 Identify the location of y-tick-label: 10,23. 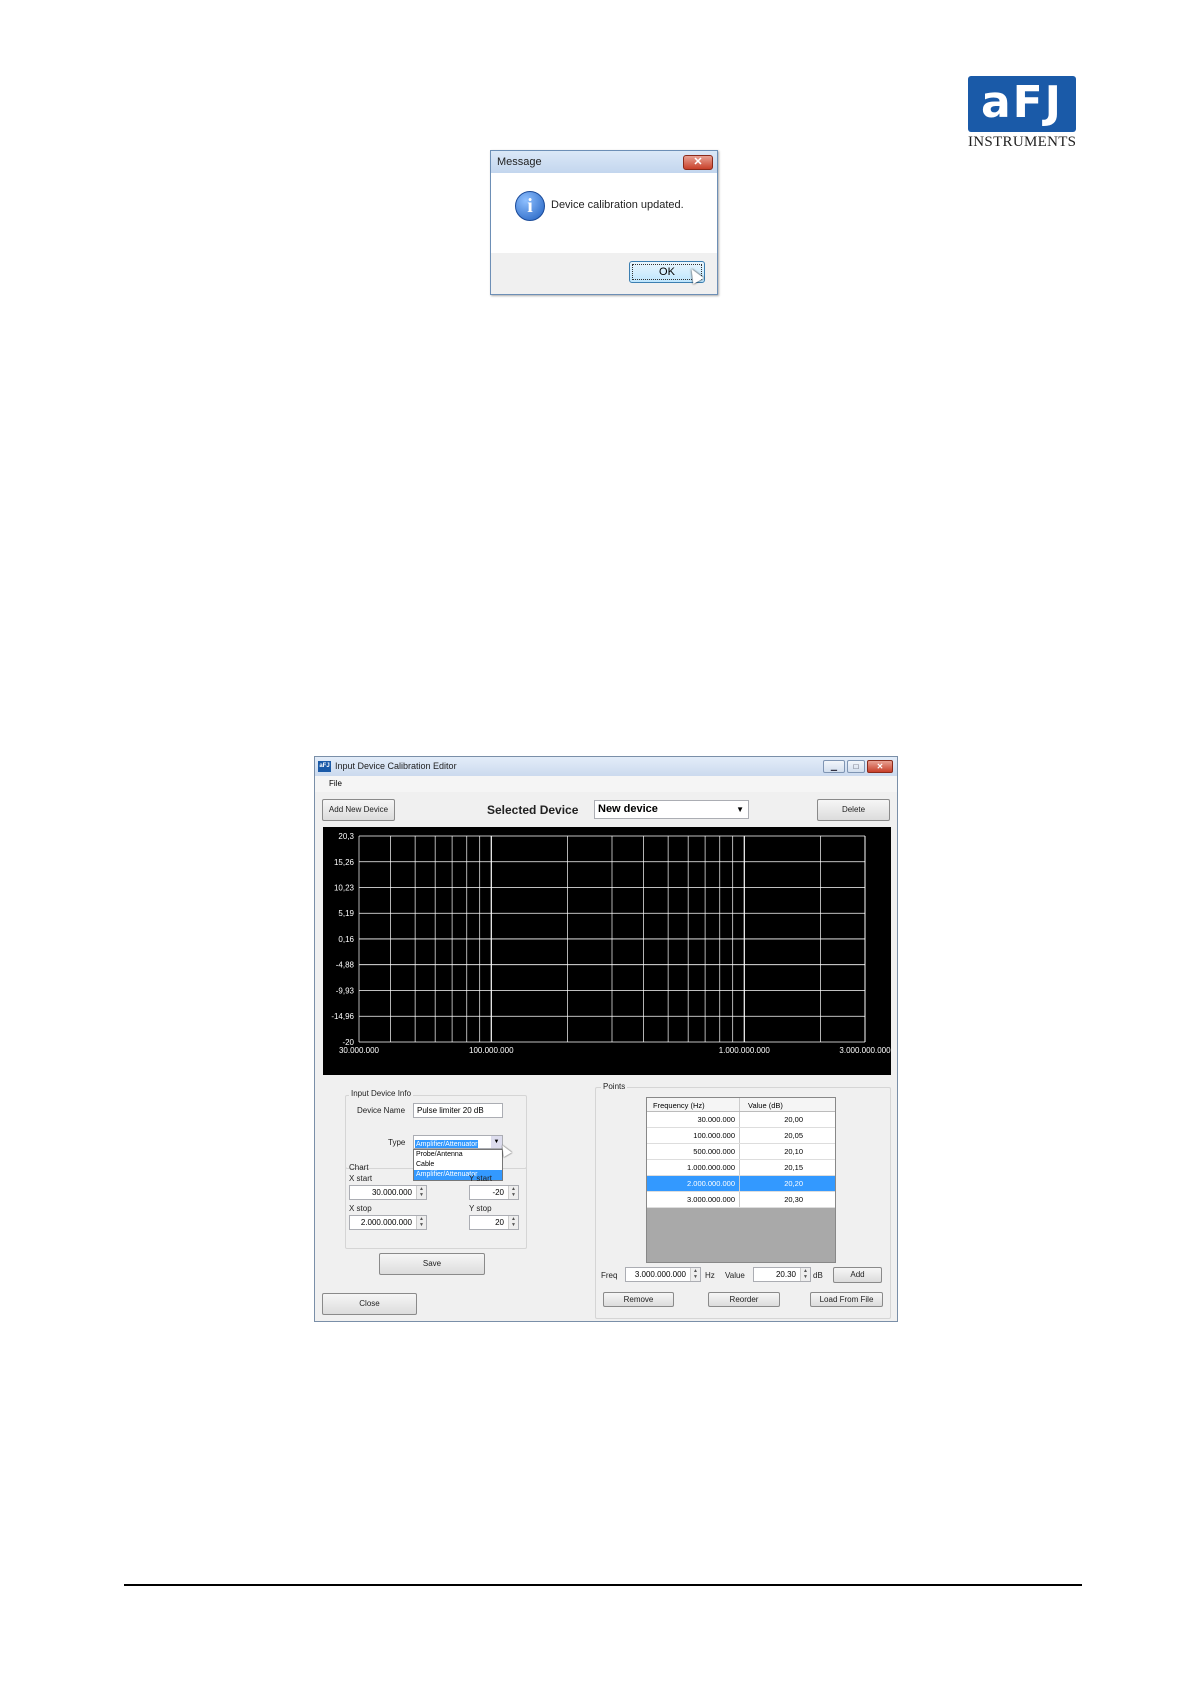
(344, 887).